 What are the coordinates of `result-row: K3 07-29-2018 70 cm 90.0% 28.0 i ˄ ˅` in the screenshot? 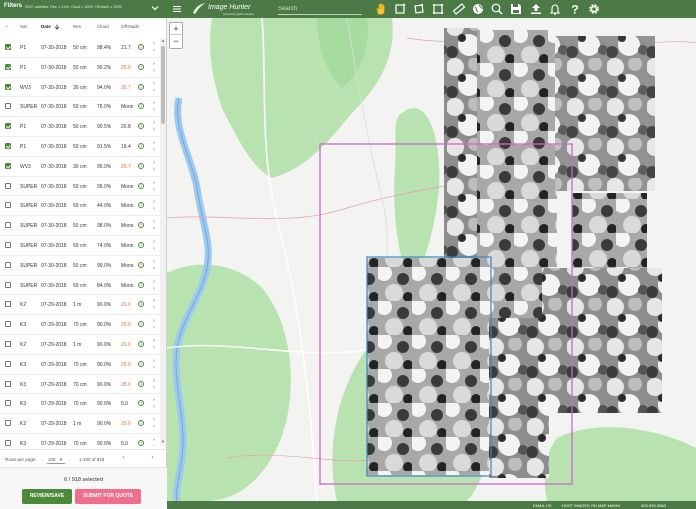 It's located at (80, 385).